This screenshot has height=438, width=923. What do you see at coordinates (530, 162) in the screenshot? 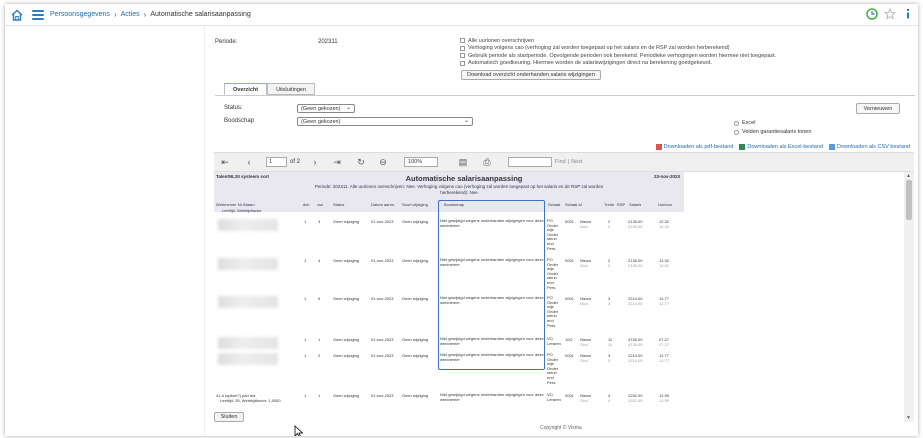
I see `find-input` at bounding box center [530, 162].